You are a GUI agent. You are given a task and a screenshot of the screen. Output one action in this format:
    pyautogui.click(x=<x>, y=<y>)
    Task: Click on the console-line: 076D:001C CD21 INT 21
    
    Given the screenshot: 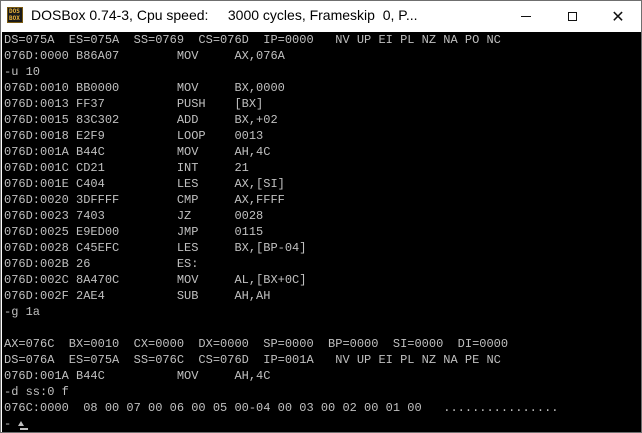 What is the action you would take?
    pyautogui.click(x=126, y=168)
    